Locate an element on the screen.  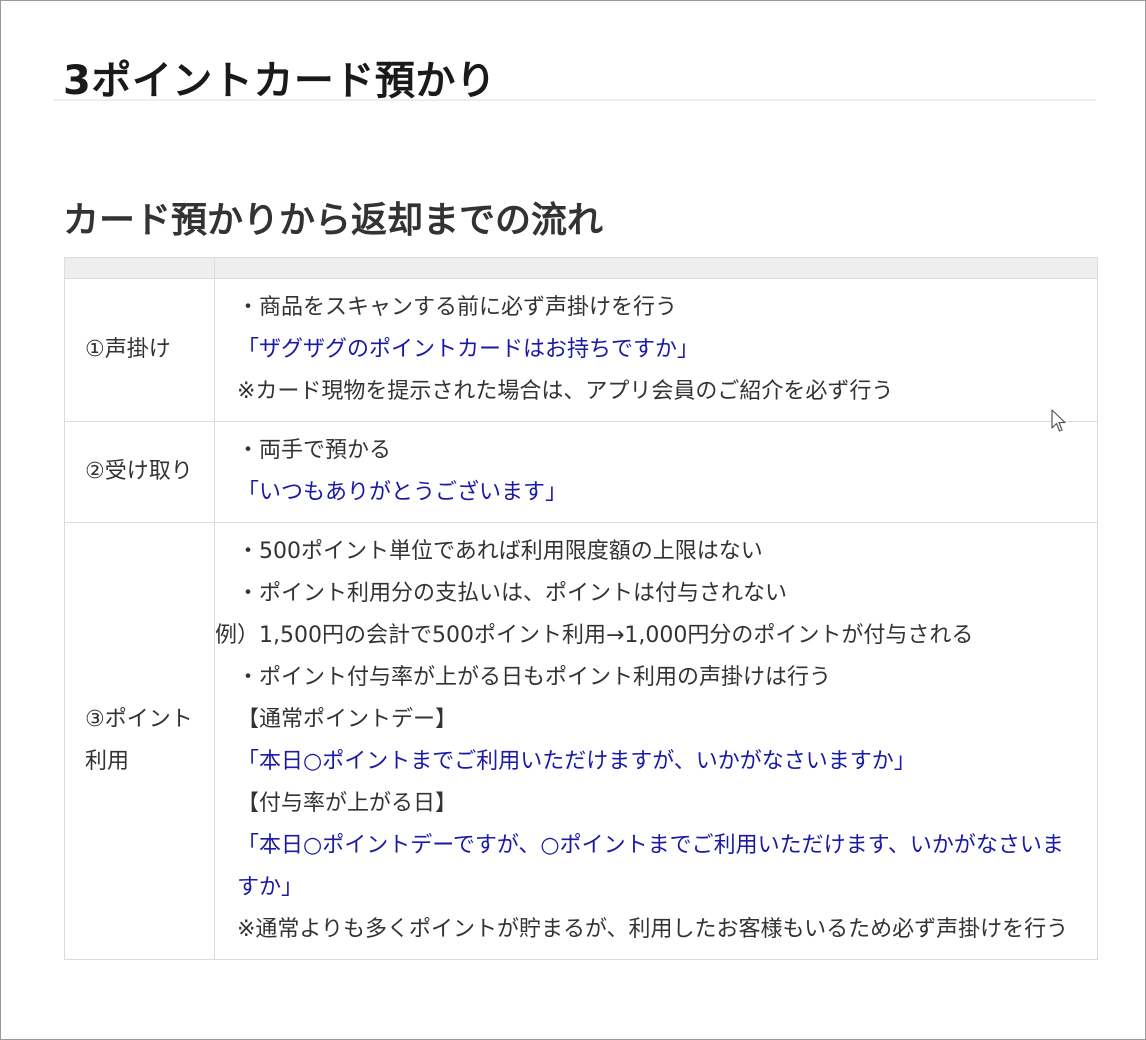
table-header-row is located at coordinates (581, 268).